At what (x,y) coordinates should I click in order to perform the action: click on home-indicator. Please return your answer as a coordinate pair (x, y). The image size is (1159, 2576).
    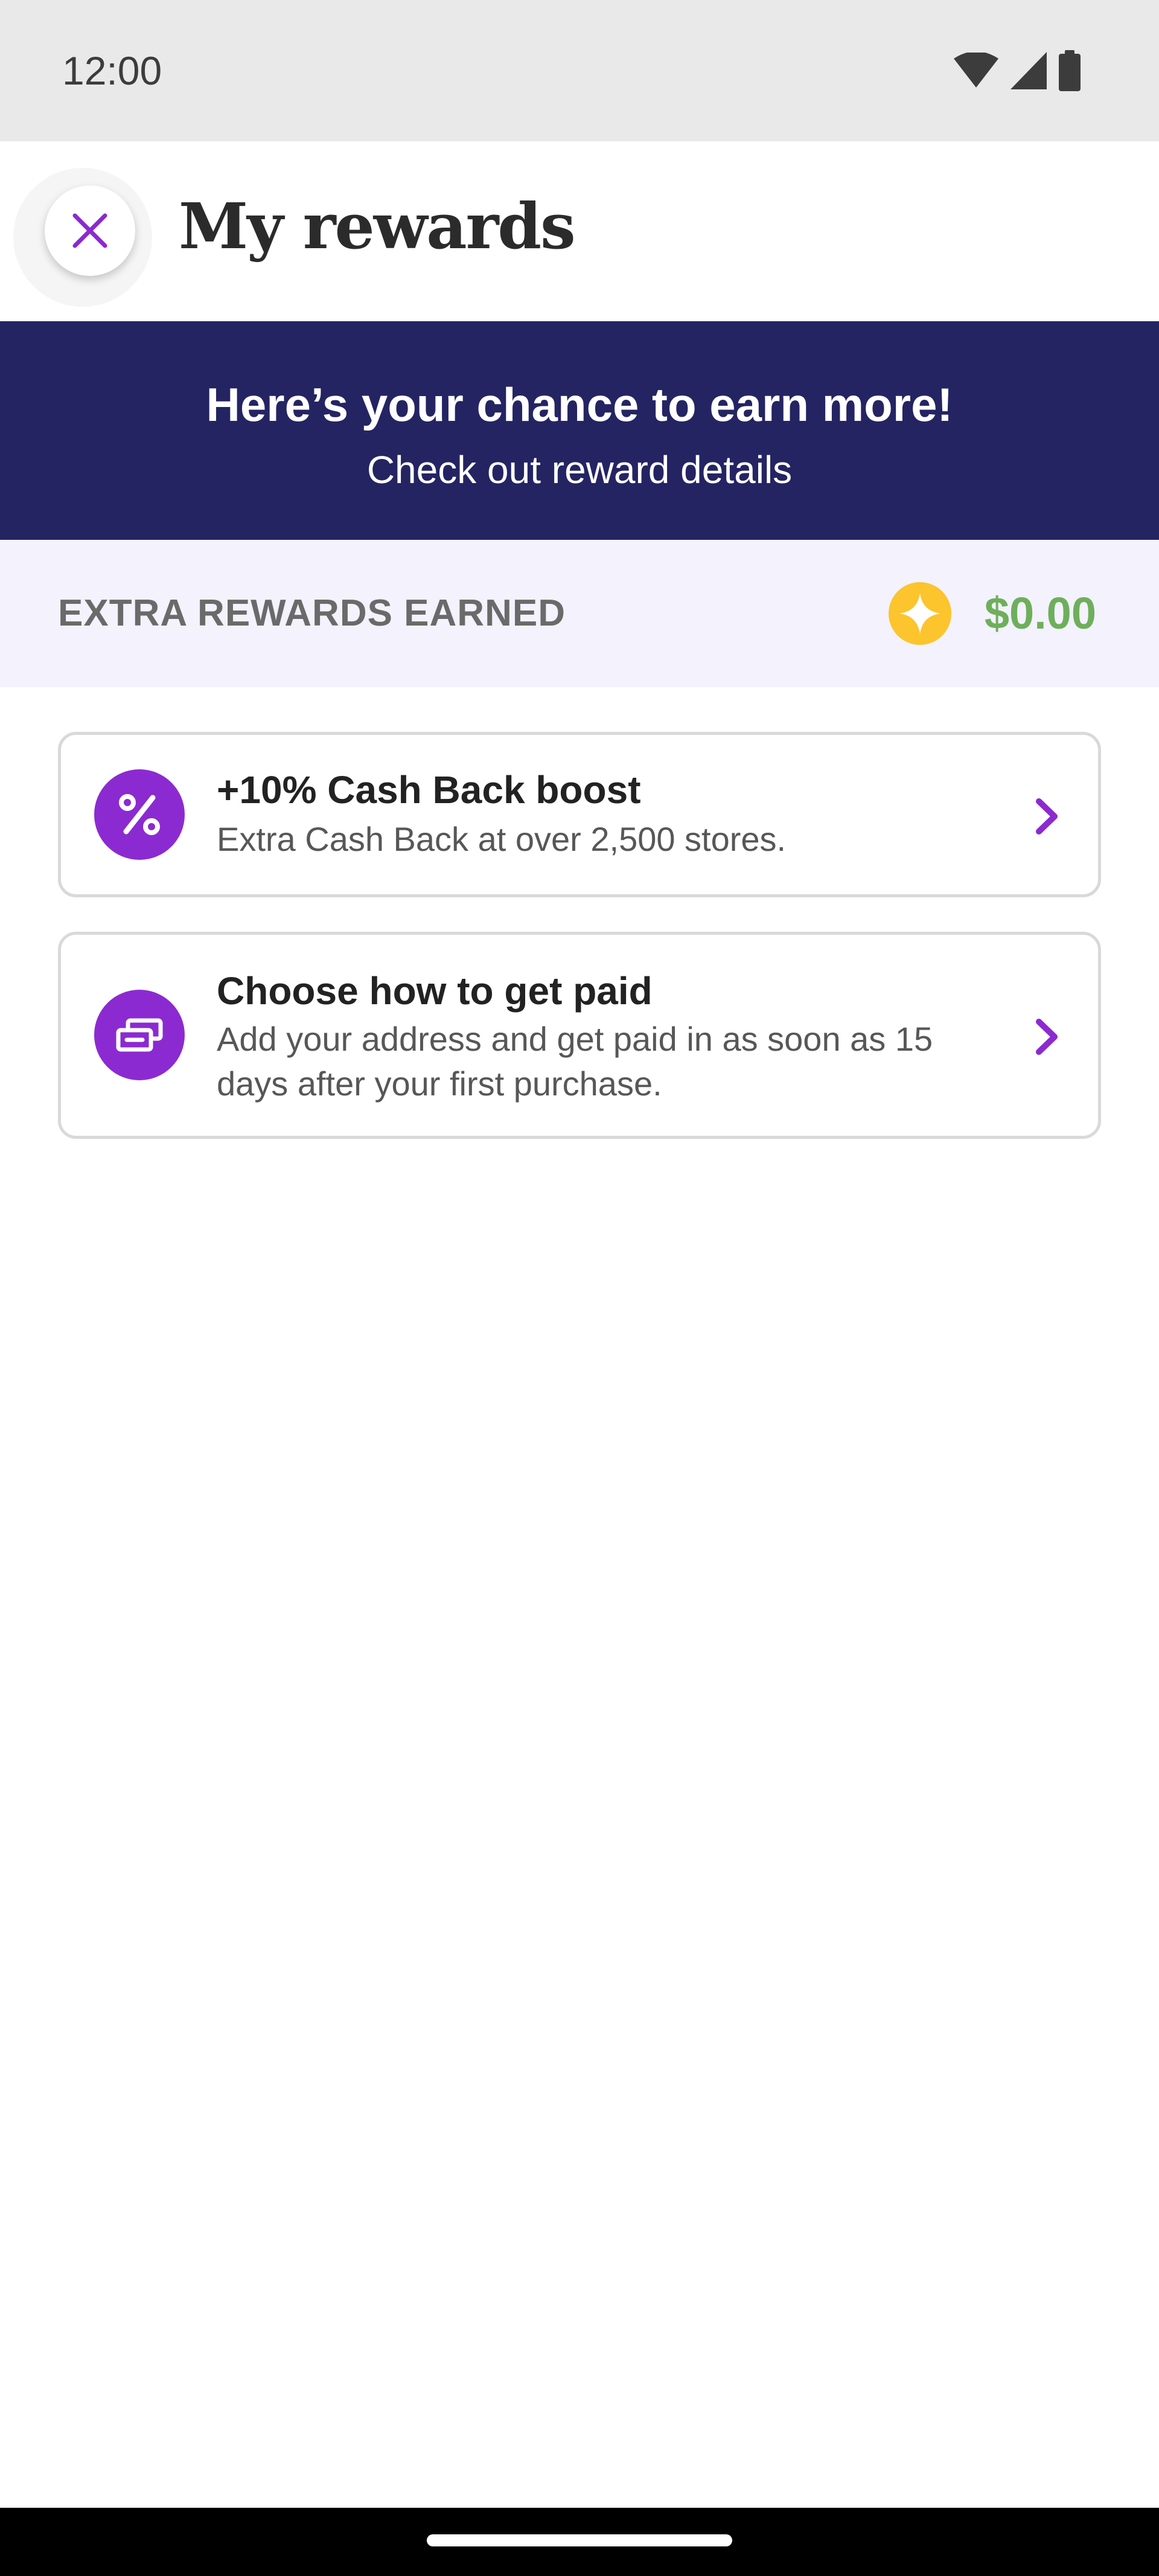
    Looking at the image, I should click on (579, 2540).